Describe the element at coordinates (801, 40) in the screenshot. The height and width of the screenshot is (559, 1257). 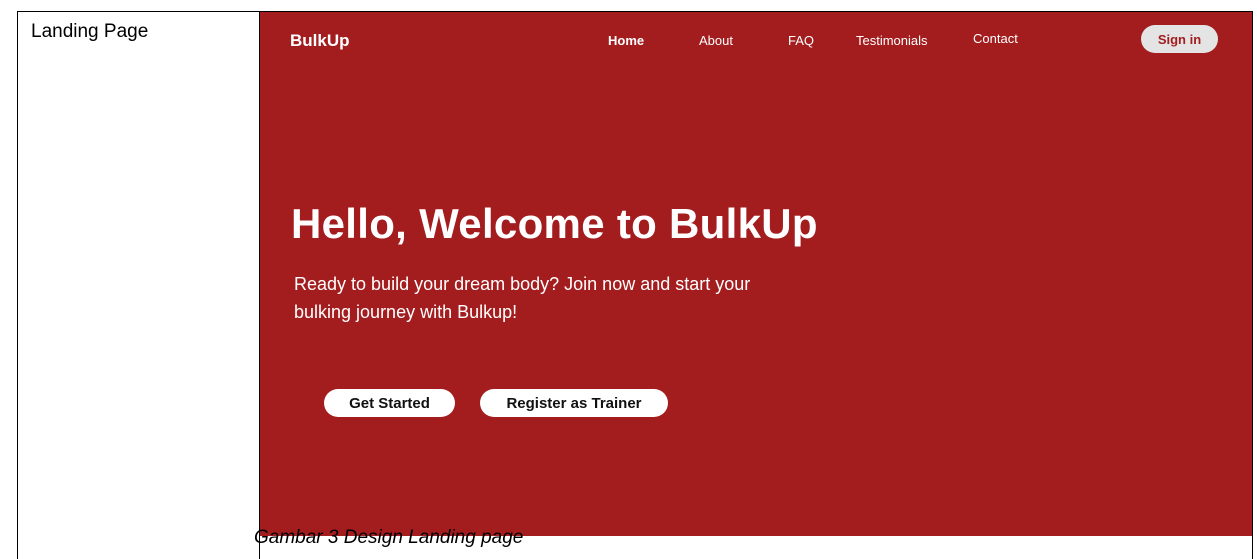
I see `nav-faq: FAQ` at that location.